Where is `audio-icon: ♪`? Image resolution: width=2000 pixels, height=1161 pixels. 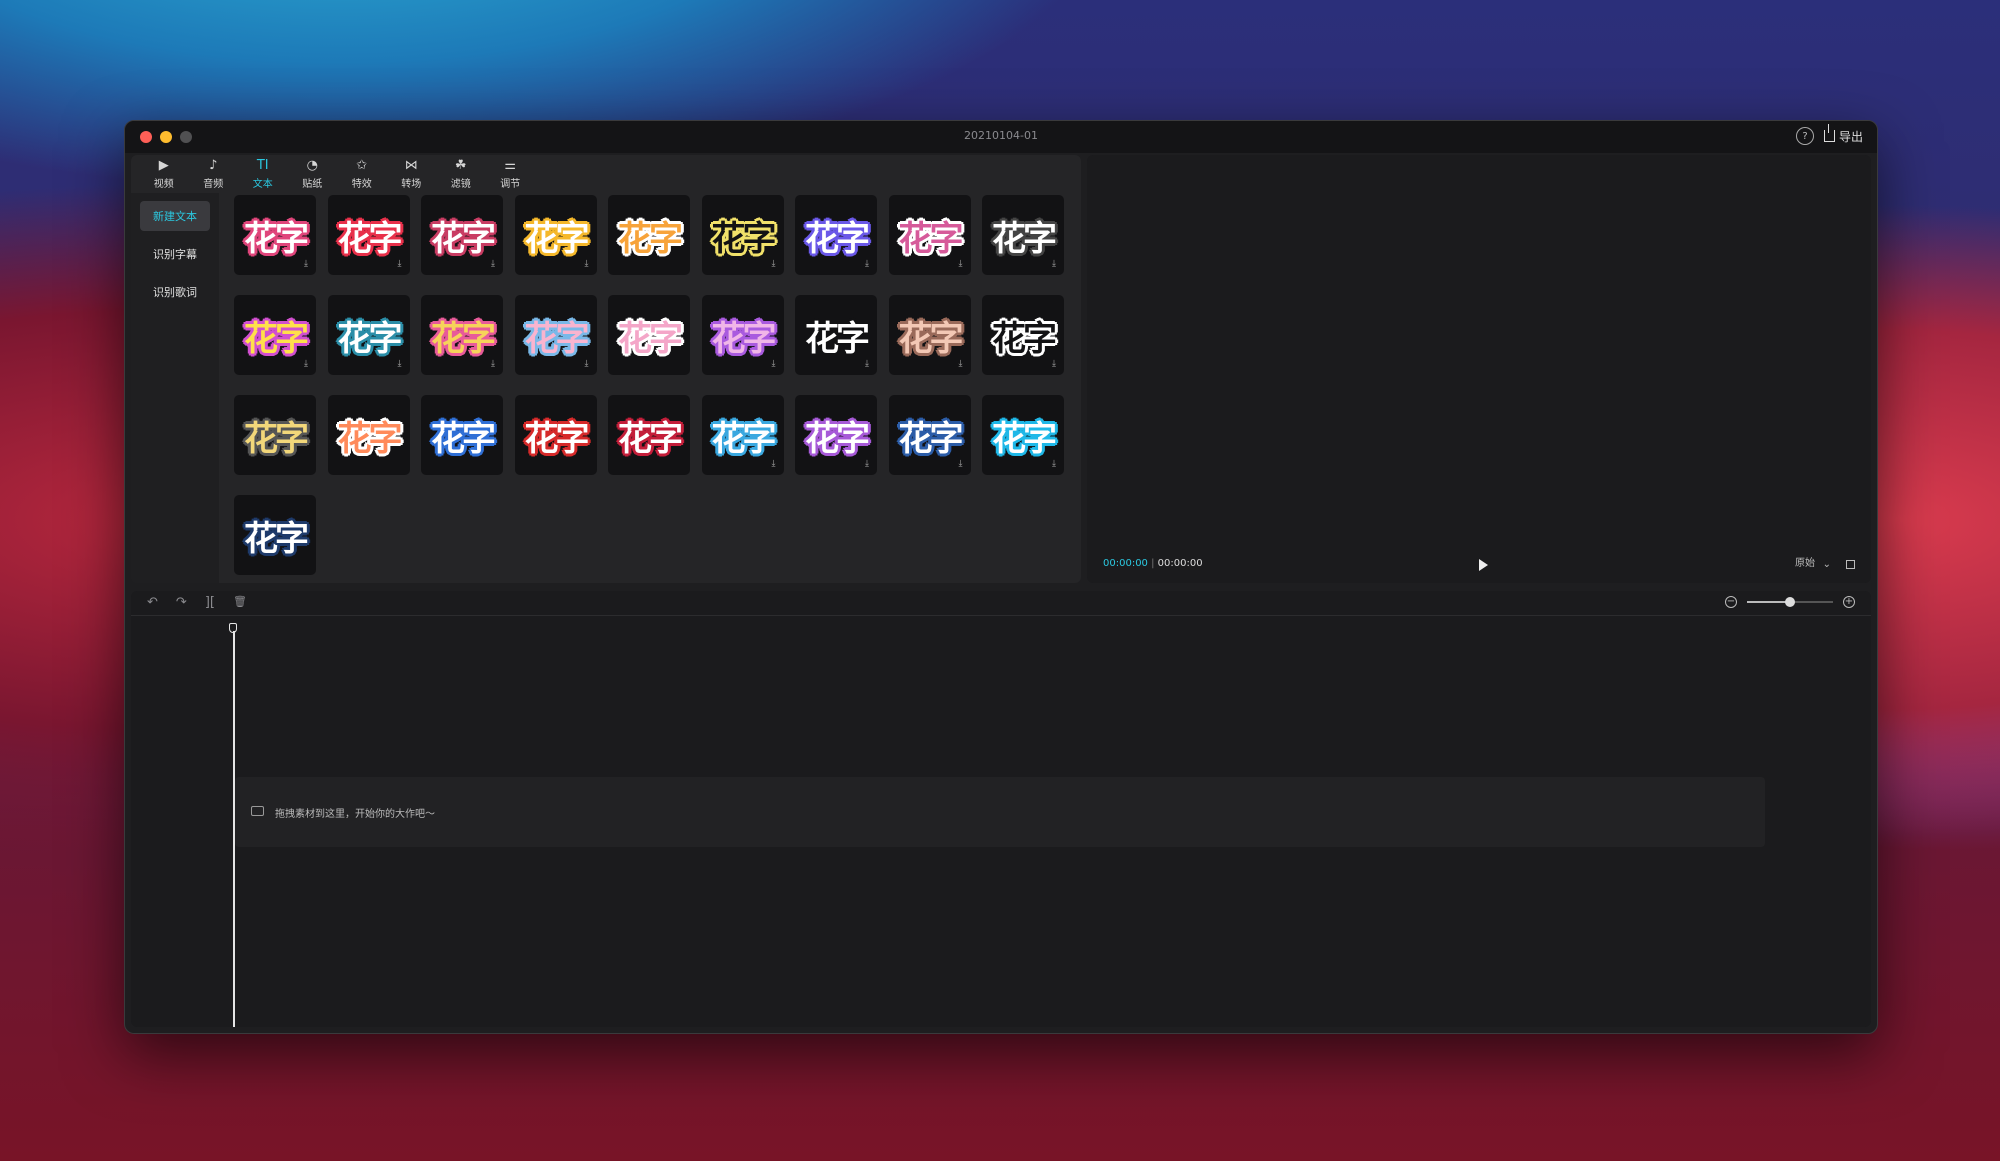 audio-icon: ♪ is located at coordinates (213, 165).